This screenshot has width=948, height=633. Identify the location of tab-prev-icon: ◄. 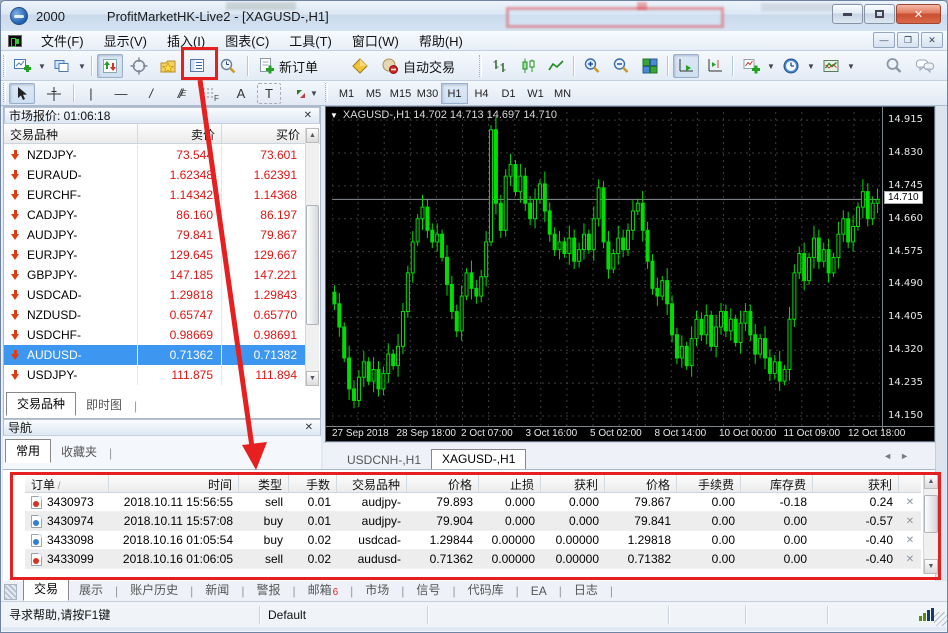
(891, 456).